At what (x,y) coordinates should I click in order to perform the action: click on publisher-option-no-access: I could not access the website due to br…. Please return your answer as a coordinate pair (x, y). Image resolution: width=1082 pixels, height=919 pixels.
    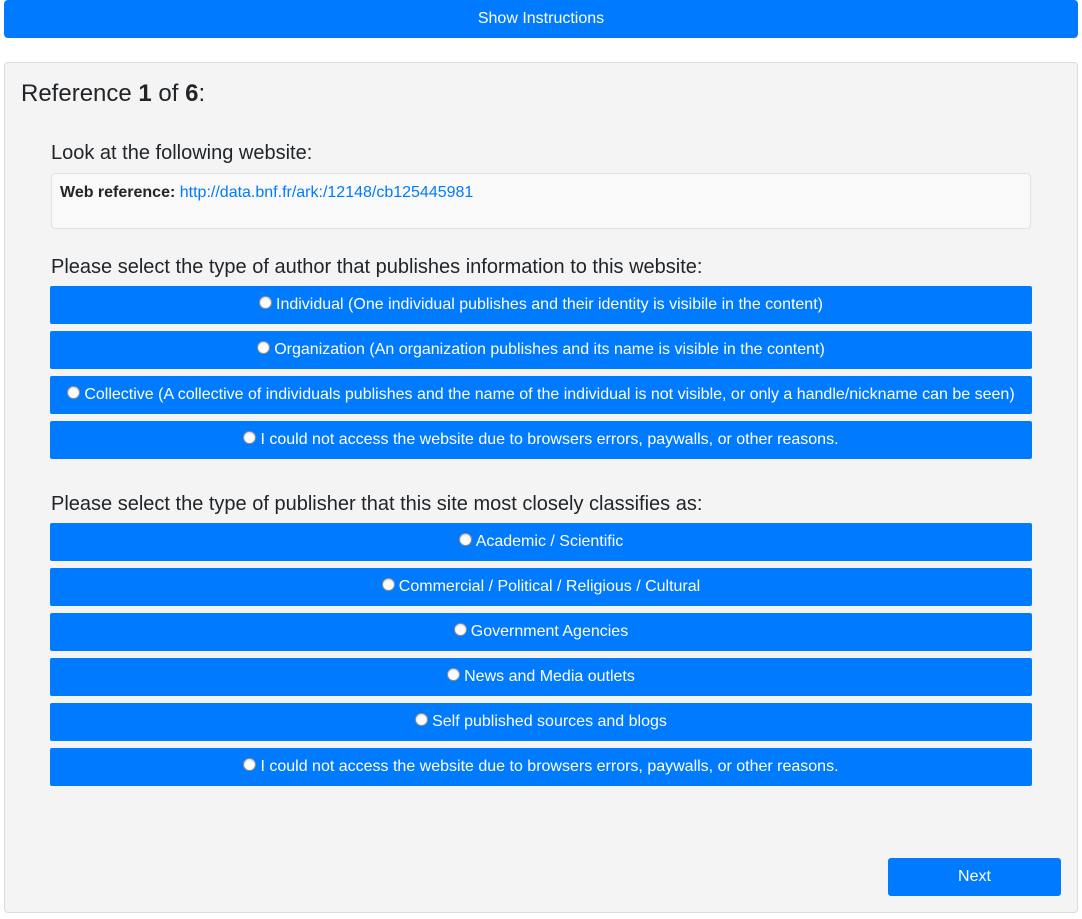
    Looking at the image, I should click on (541, 767).